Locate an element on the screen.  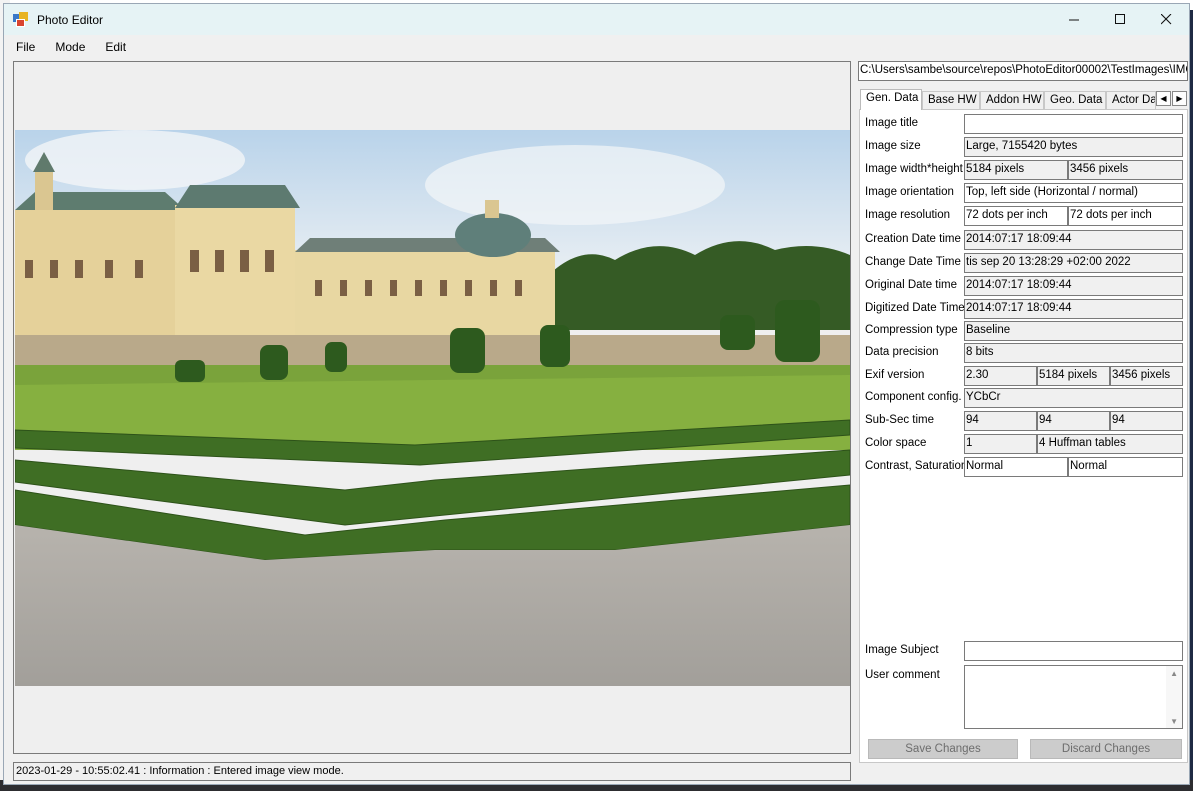
field-label: Image Subject is located at coordinates (902, 650).